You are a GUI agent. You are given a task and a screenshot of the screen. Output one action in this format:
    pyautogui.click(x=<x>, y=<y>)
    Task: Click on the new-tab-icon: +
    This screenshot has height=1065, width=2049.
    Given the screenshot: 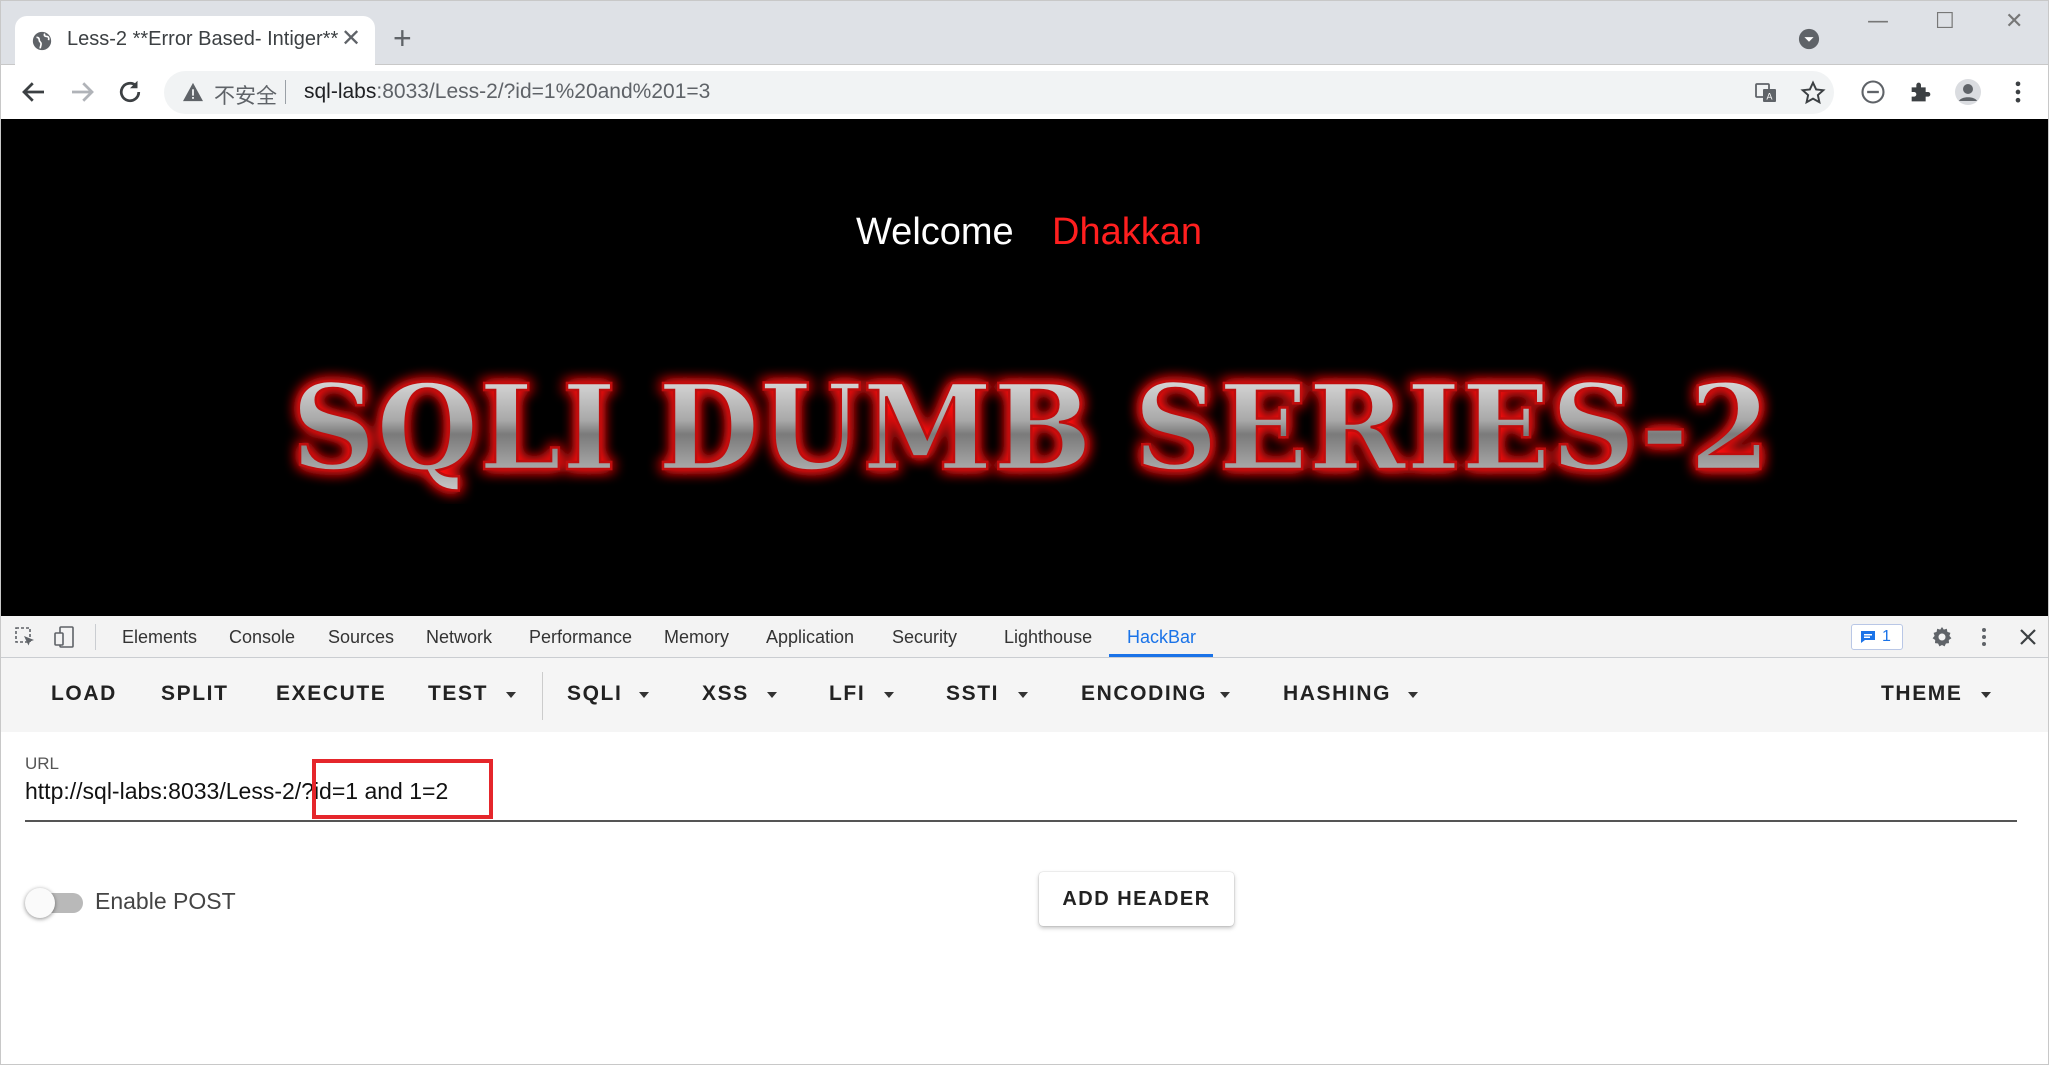 What is the action you would take?
    pyautogui.click(x=402, y=38)
    